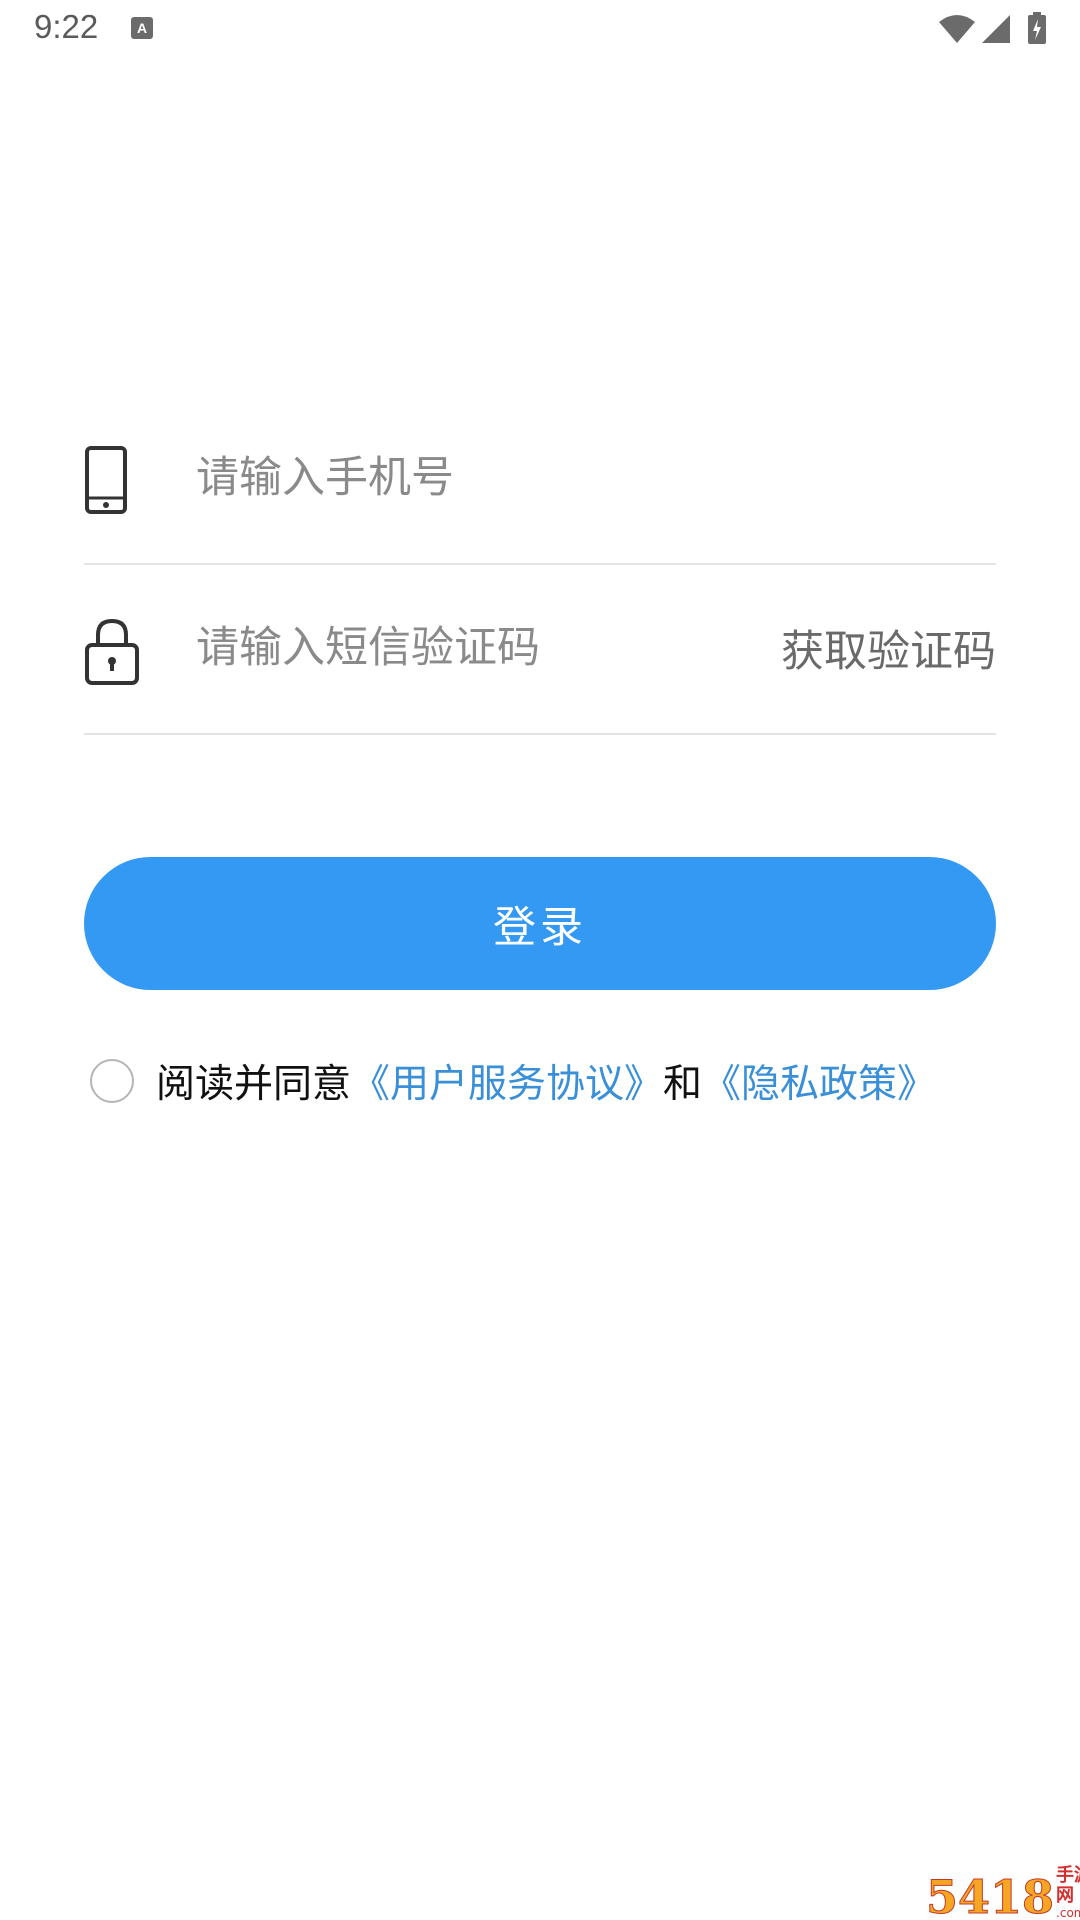 The width and height of the screenshot is (1080, 1920). What do you see at coordinates (507, 1081) in the screenshot?
I see `terms-link: 《用户服务协议》` at bounding box center [507, 1081].